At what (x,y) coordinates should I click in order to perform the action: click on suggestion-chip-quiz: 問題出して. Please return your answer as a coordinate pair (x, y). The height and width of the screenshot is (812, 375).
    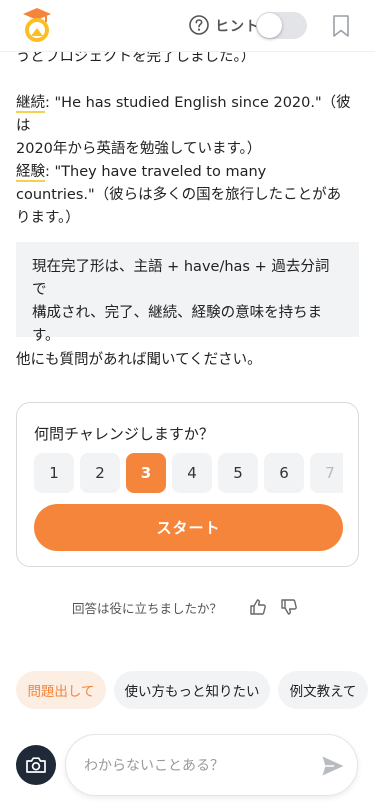
    Looking at the image, I should click on (61, 690).